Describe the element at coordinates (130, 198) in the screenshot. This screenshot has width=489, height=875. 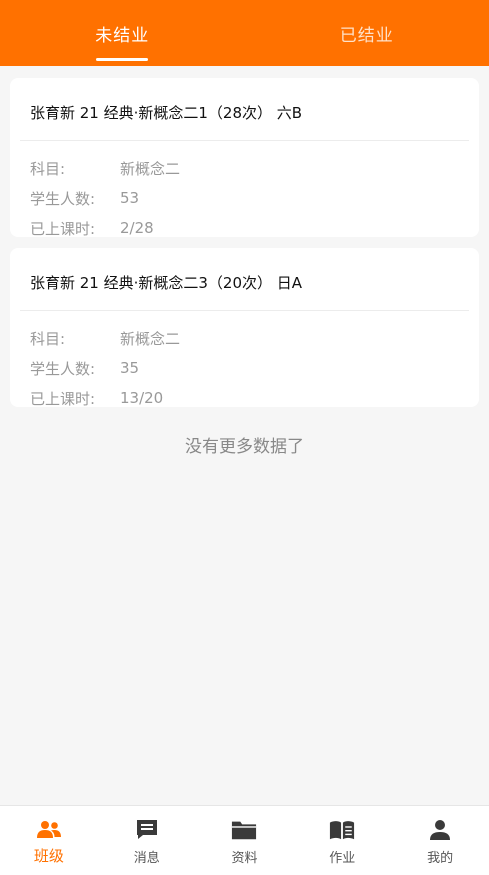
I see `students-value: 53` at that location.